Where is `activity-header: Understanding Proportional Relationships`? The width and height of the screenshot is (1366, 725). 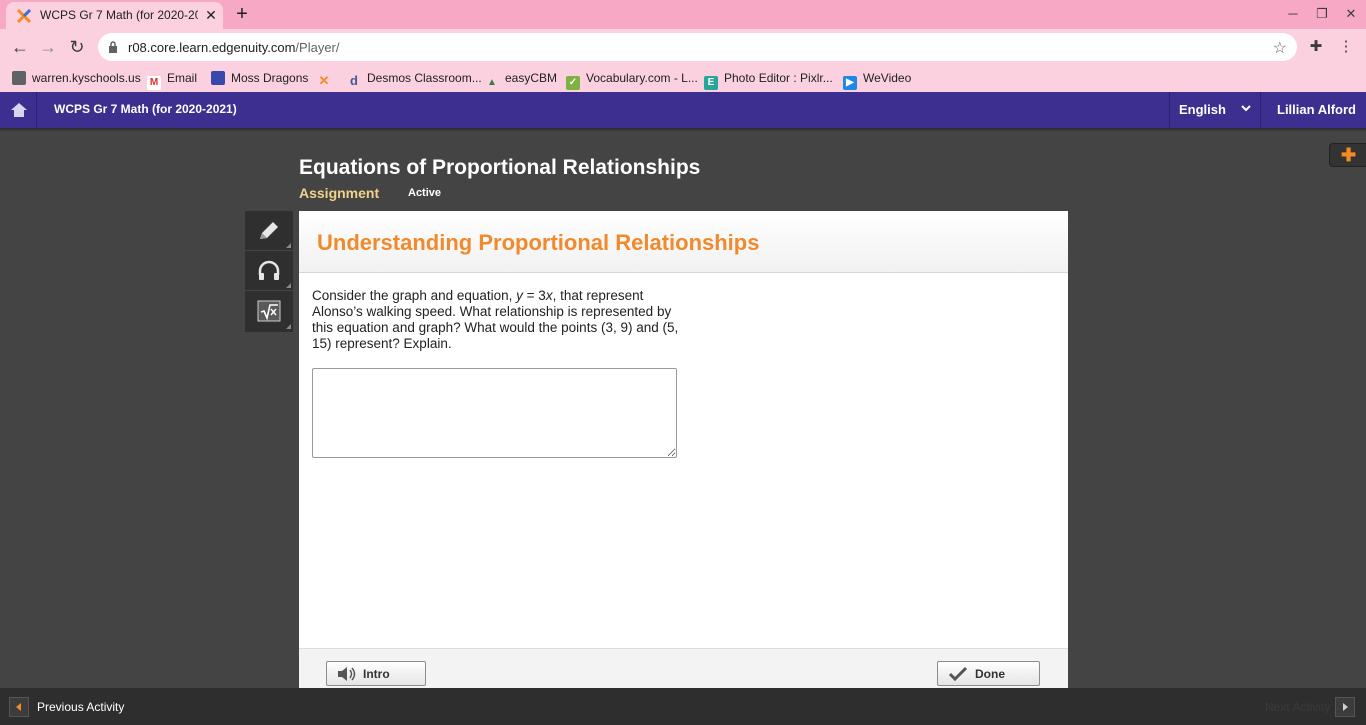 activity-header: Understanding Proportional Relationships is located at coordinates (683, 242).